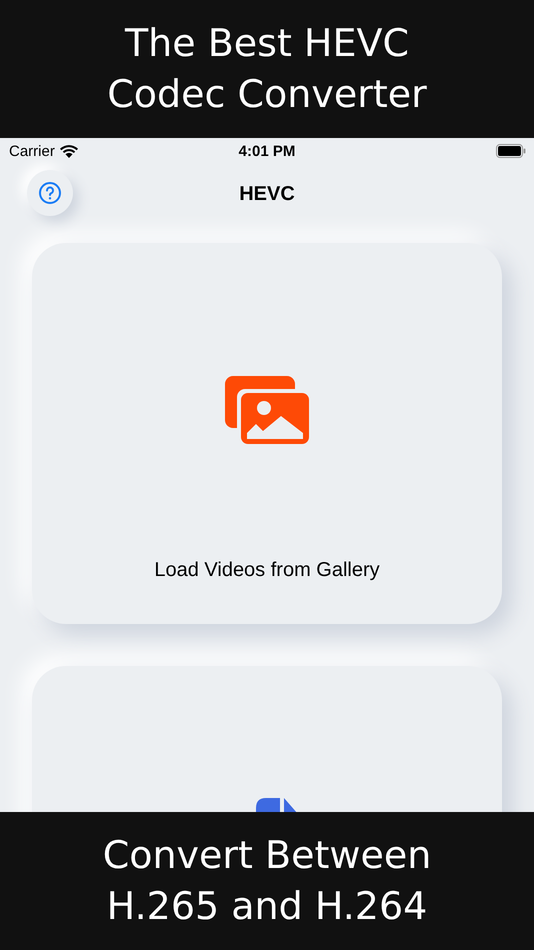 Image resolution: width=534 pixels, height=950 pixels. I want to click on headline-text: The Best HEVC, so click(267, 43).